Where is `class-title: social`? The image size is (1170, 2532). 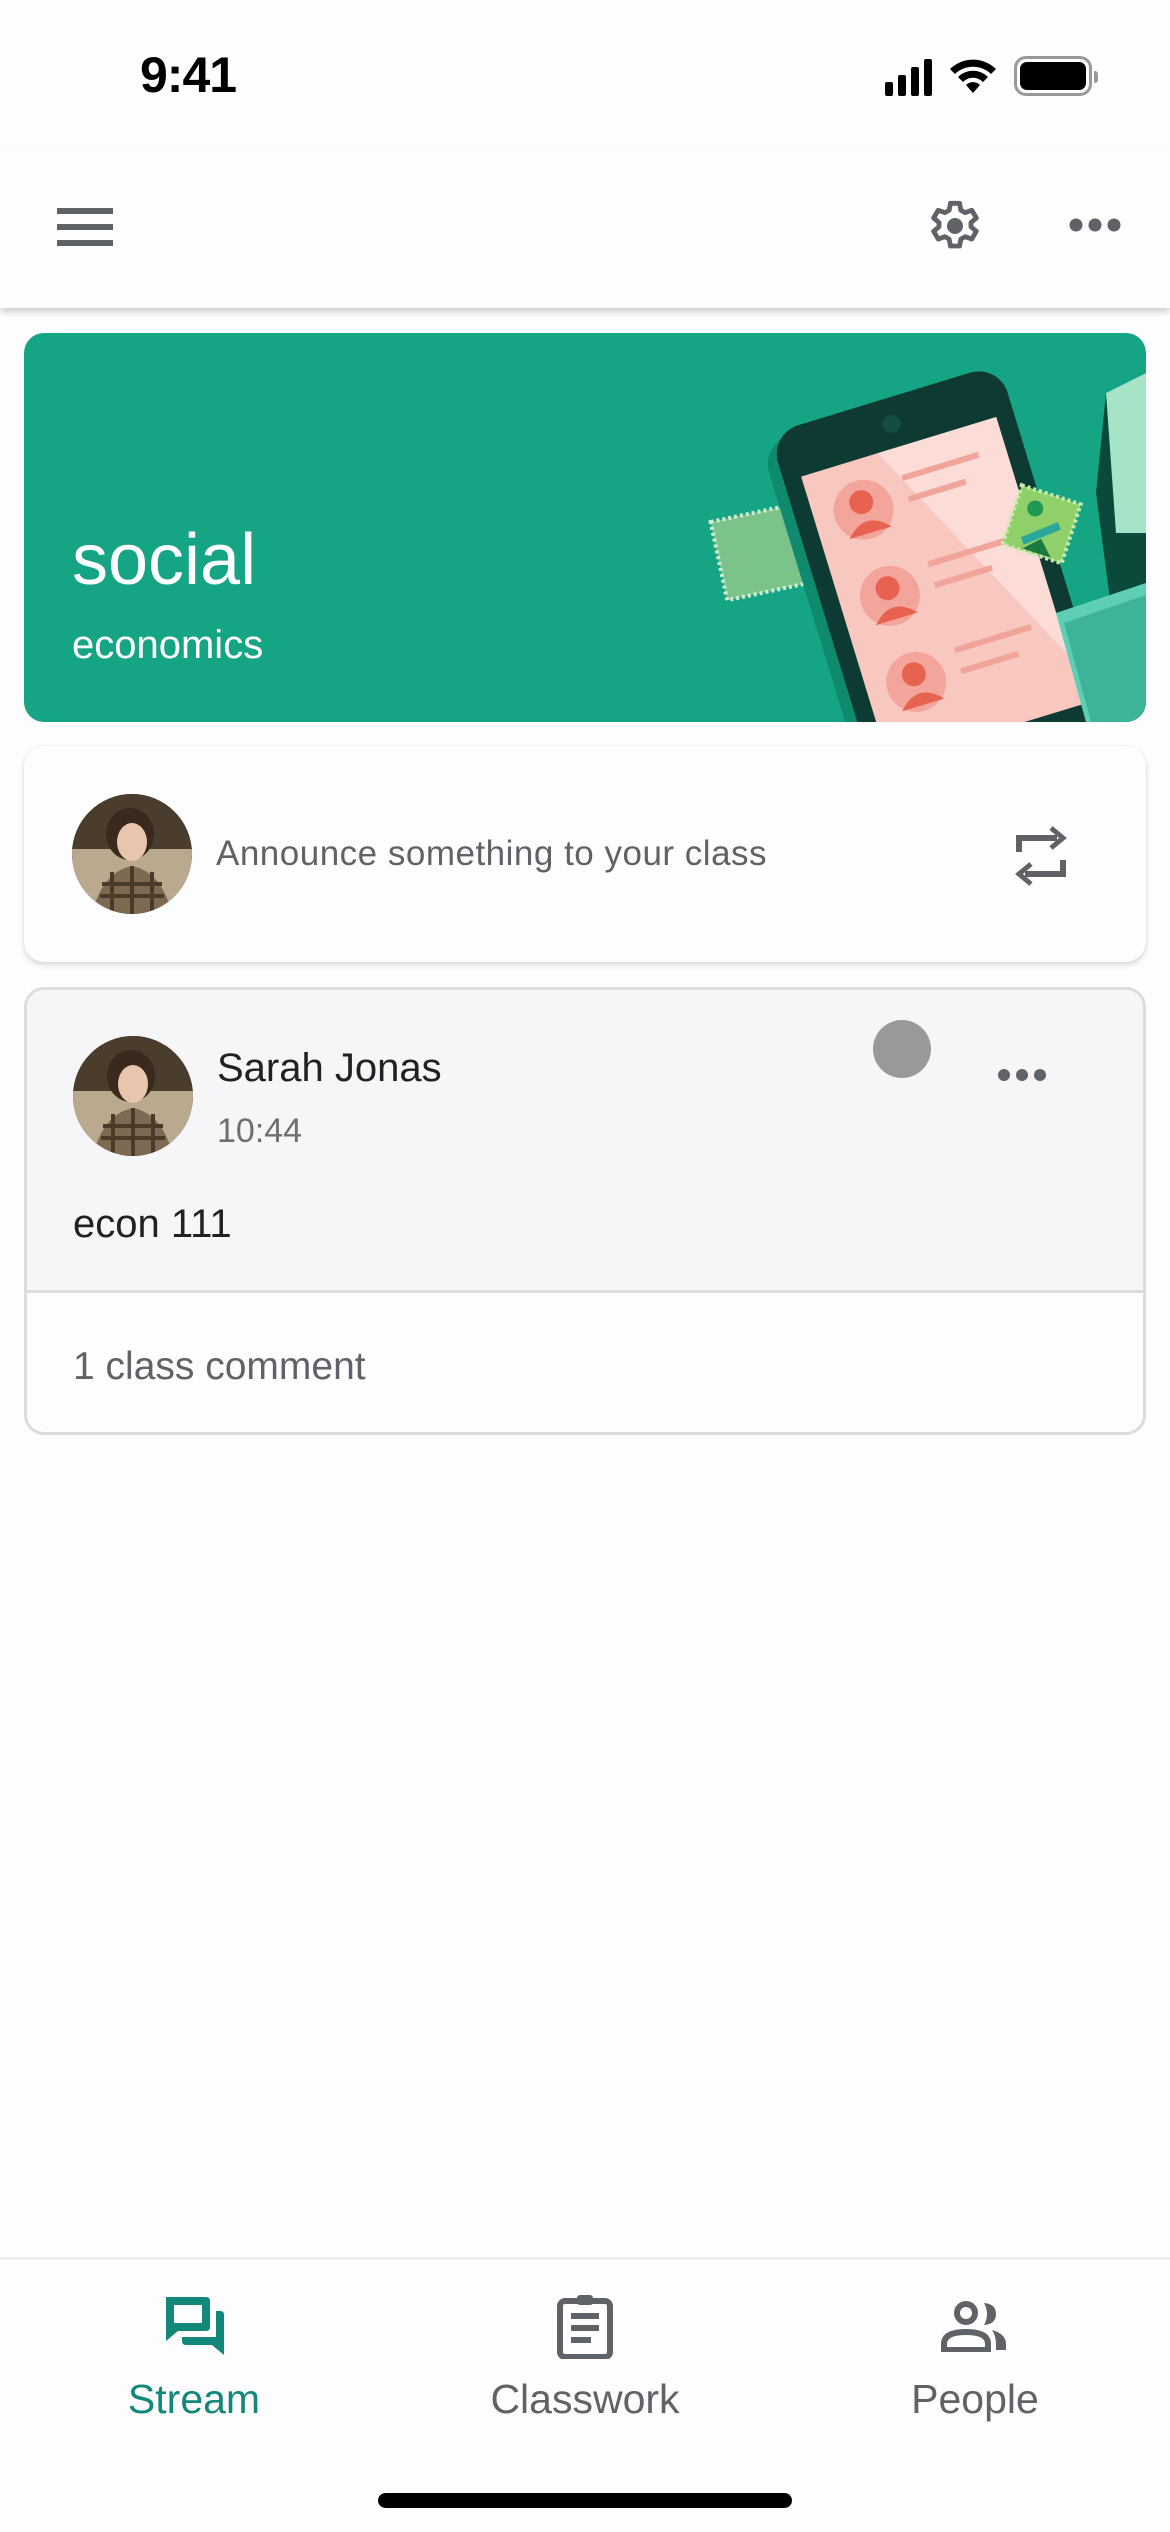 class-title: social is located at coordinates (164, 560).